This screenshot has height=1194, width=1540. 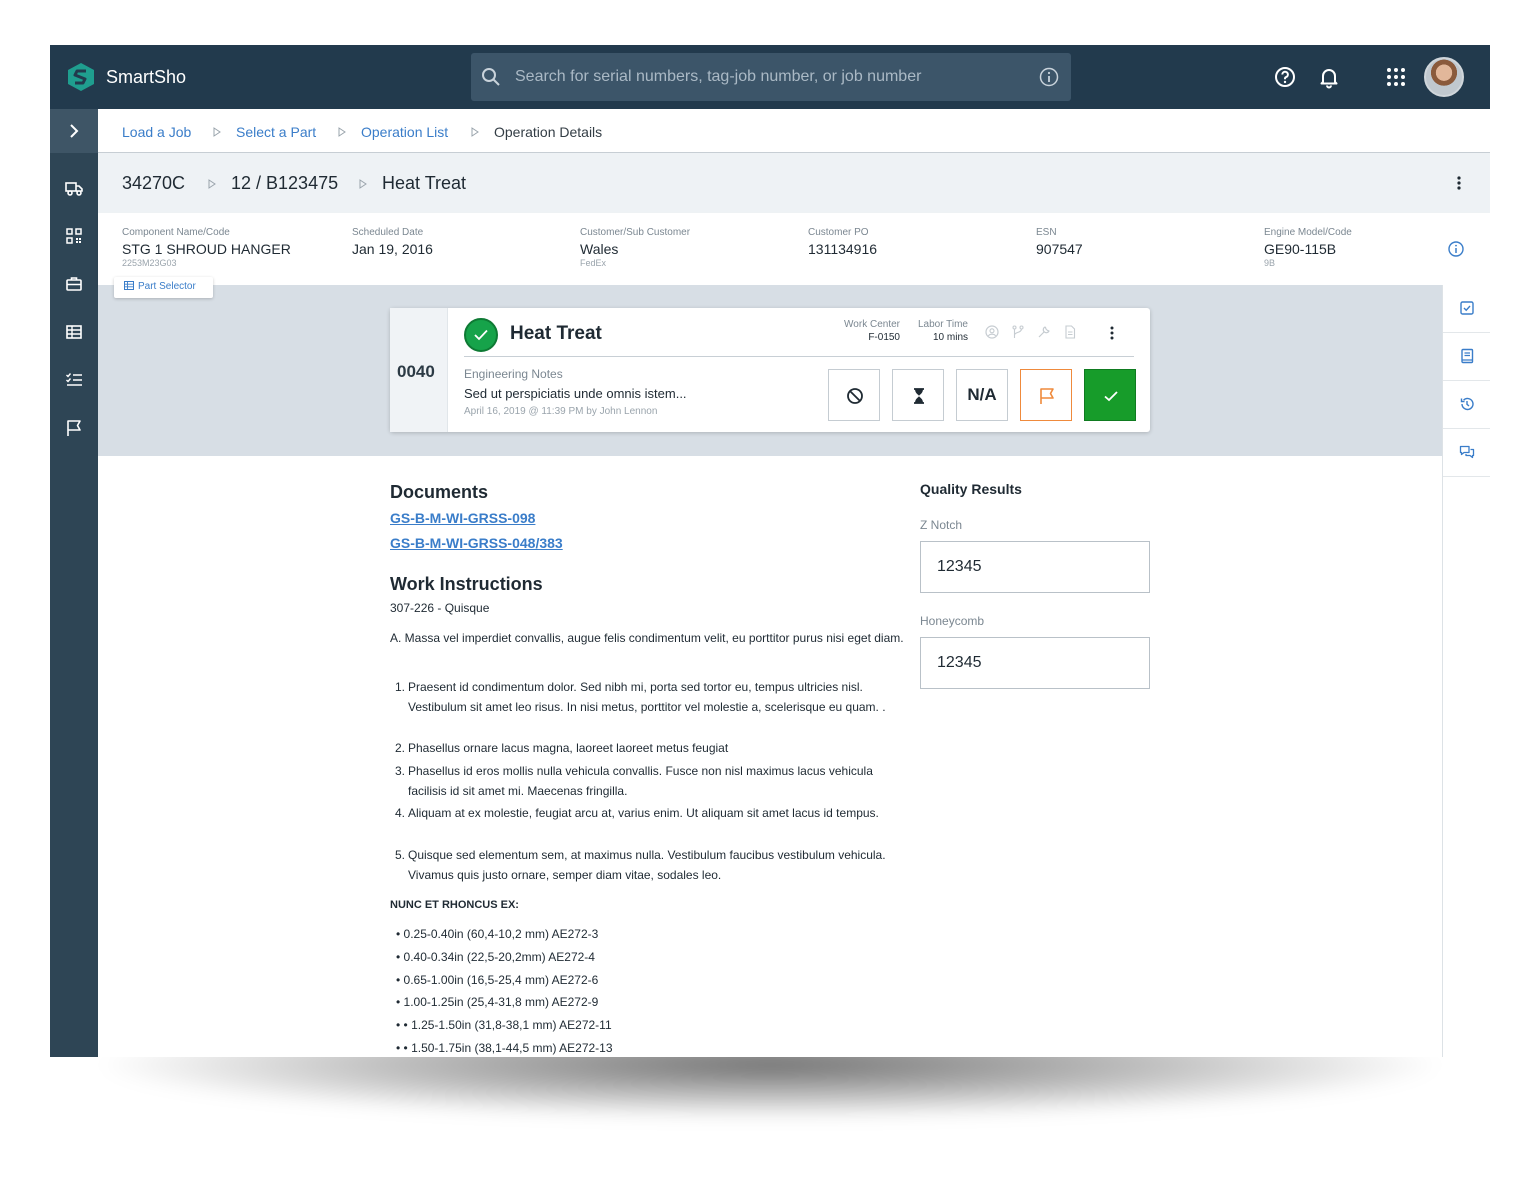 What do you see at coordinates (176, 232) in the screenshot?
I see `info-label: Component Name/Code` at bounding box center [176, 232].